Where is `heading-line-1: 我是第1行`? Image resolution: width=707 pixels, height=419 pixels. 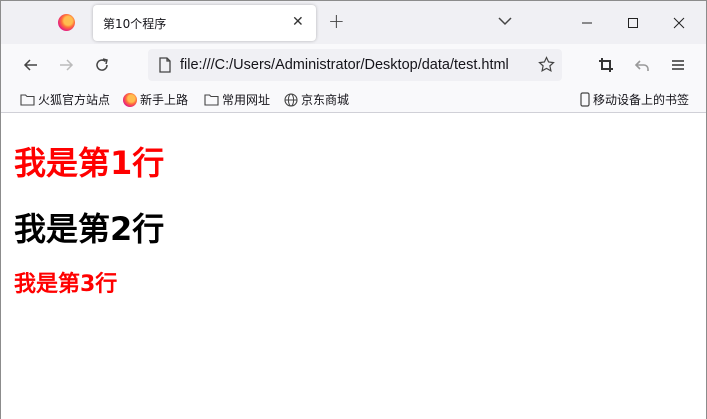 heading-line-1: 我是第1行 is located at coordinates (89, 163).